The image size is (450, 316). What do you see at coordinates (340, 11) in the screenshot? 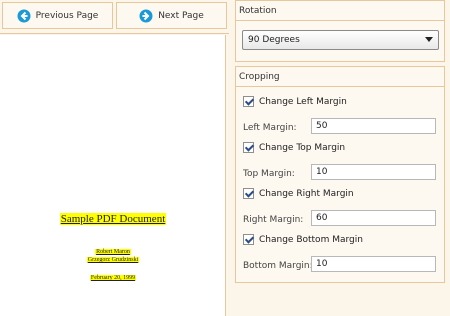
I see `rotation-header: Rotation` at bounding box center [340, 11].